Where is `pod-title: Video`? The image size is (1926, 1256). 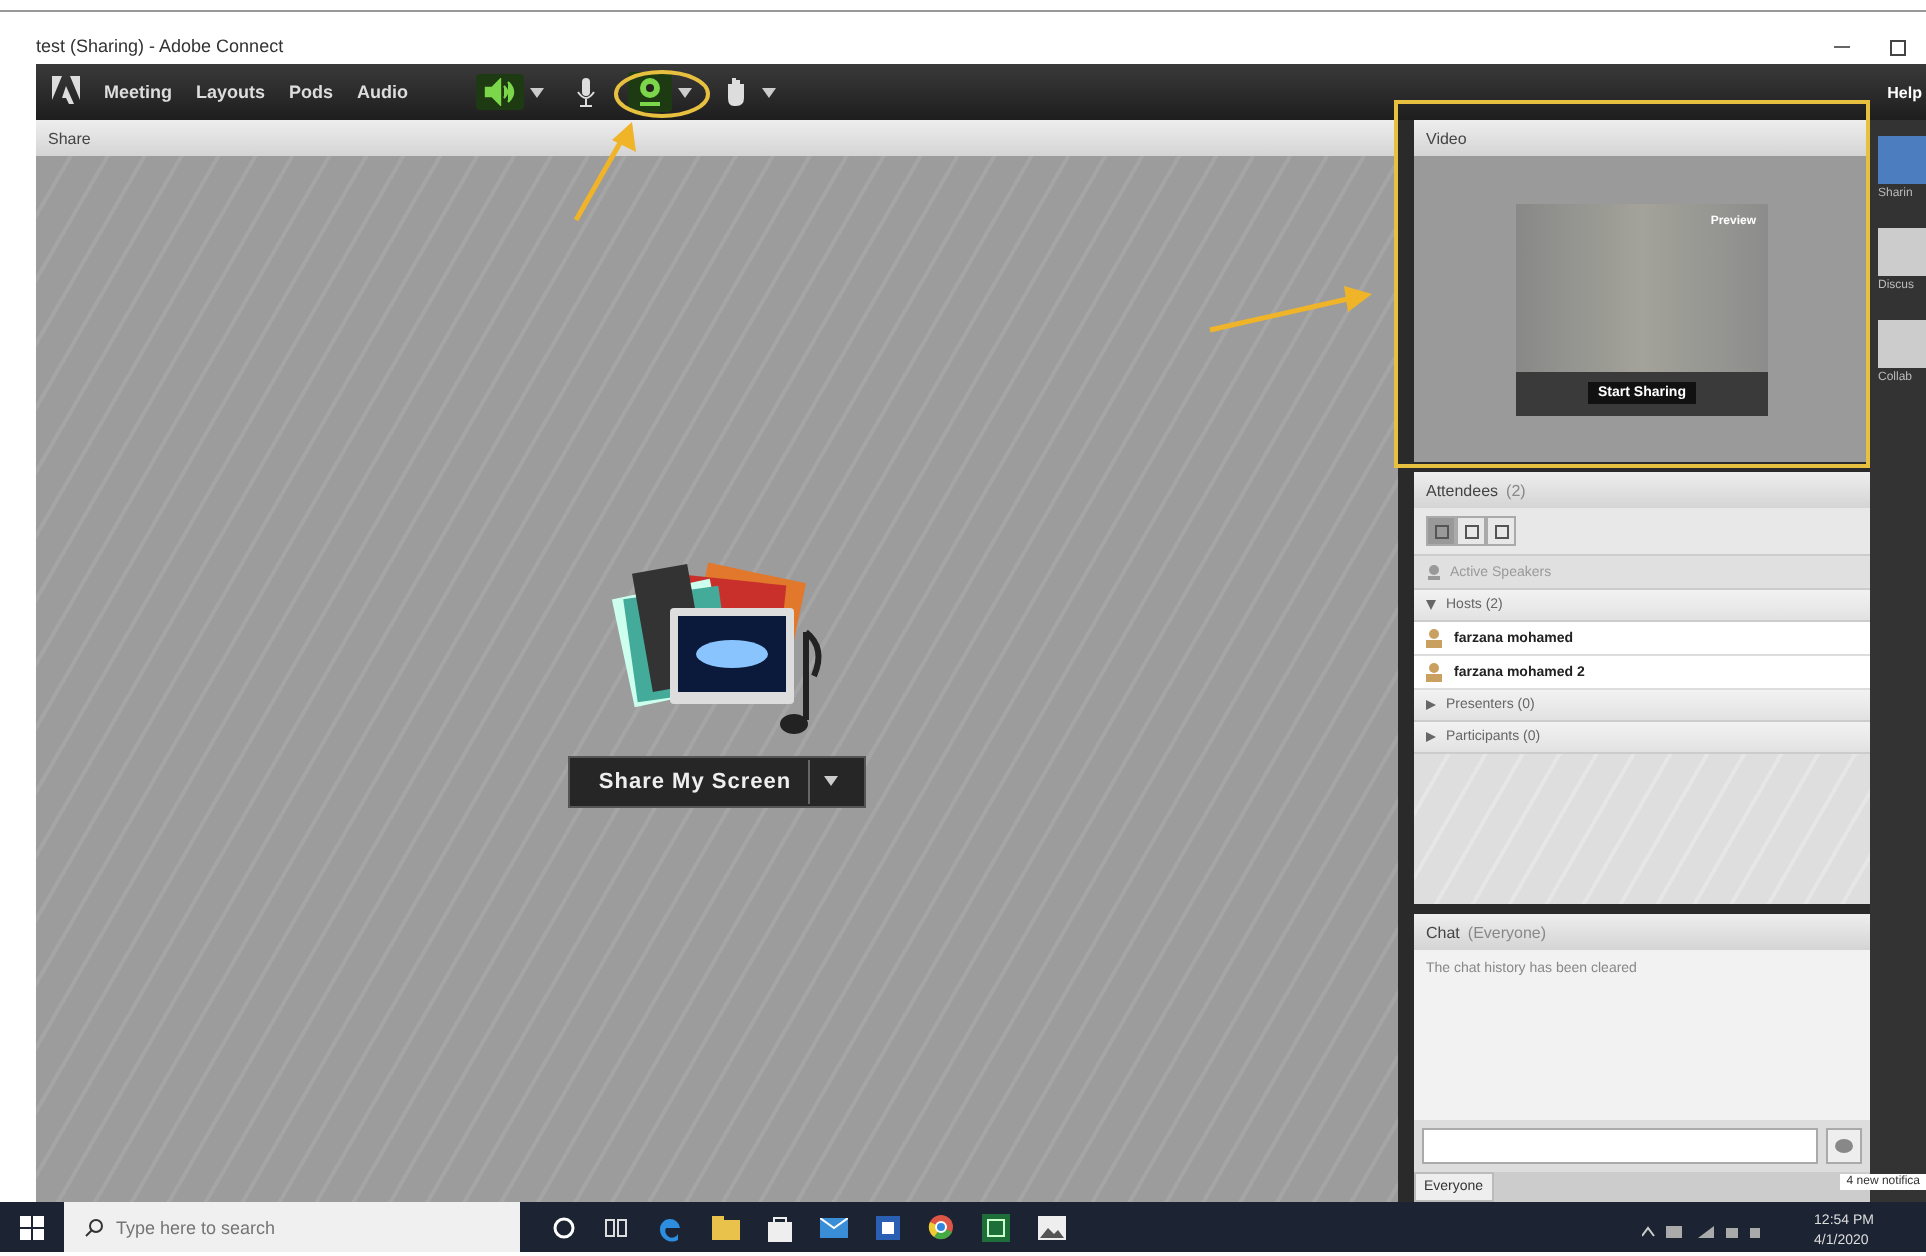
pod-title: Video is located at coordinates (1446, 138).